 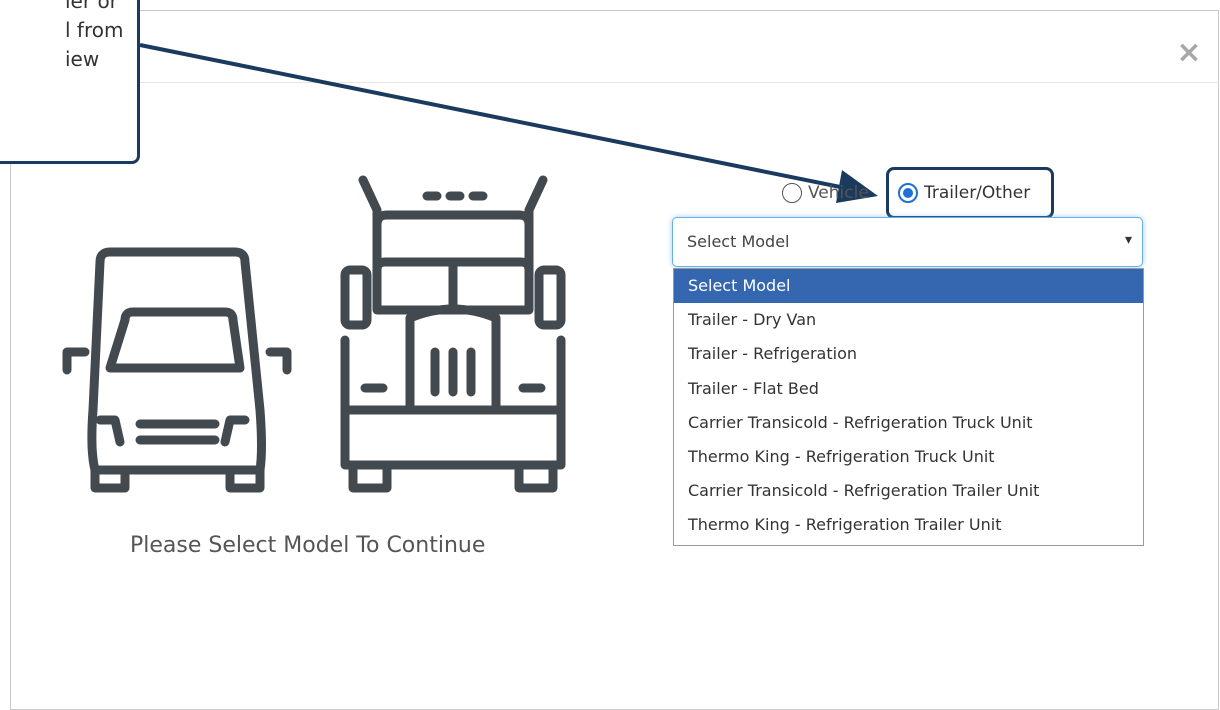 What do you see at coordinates (970, 193) in the screenshot?
I see `trailer-highlight-box` at bounding box center [970, 193].